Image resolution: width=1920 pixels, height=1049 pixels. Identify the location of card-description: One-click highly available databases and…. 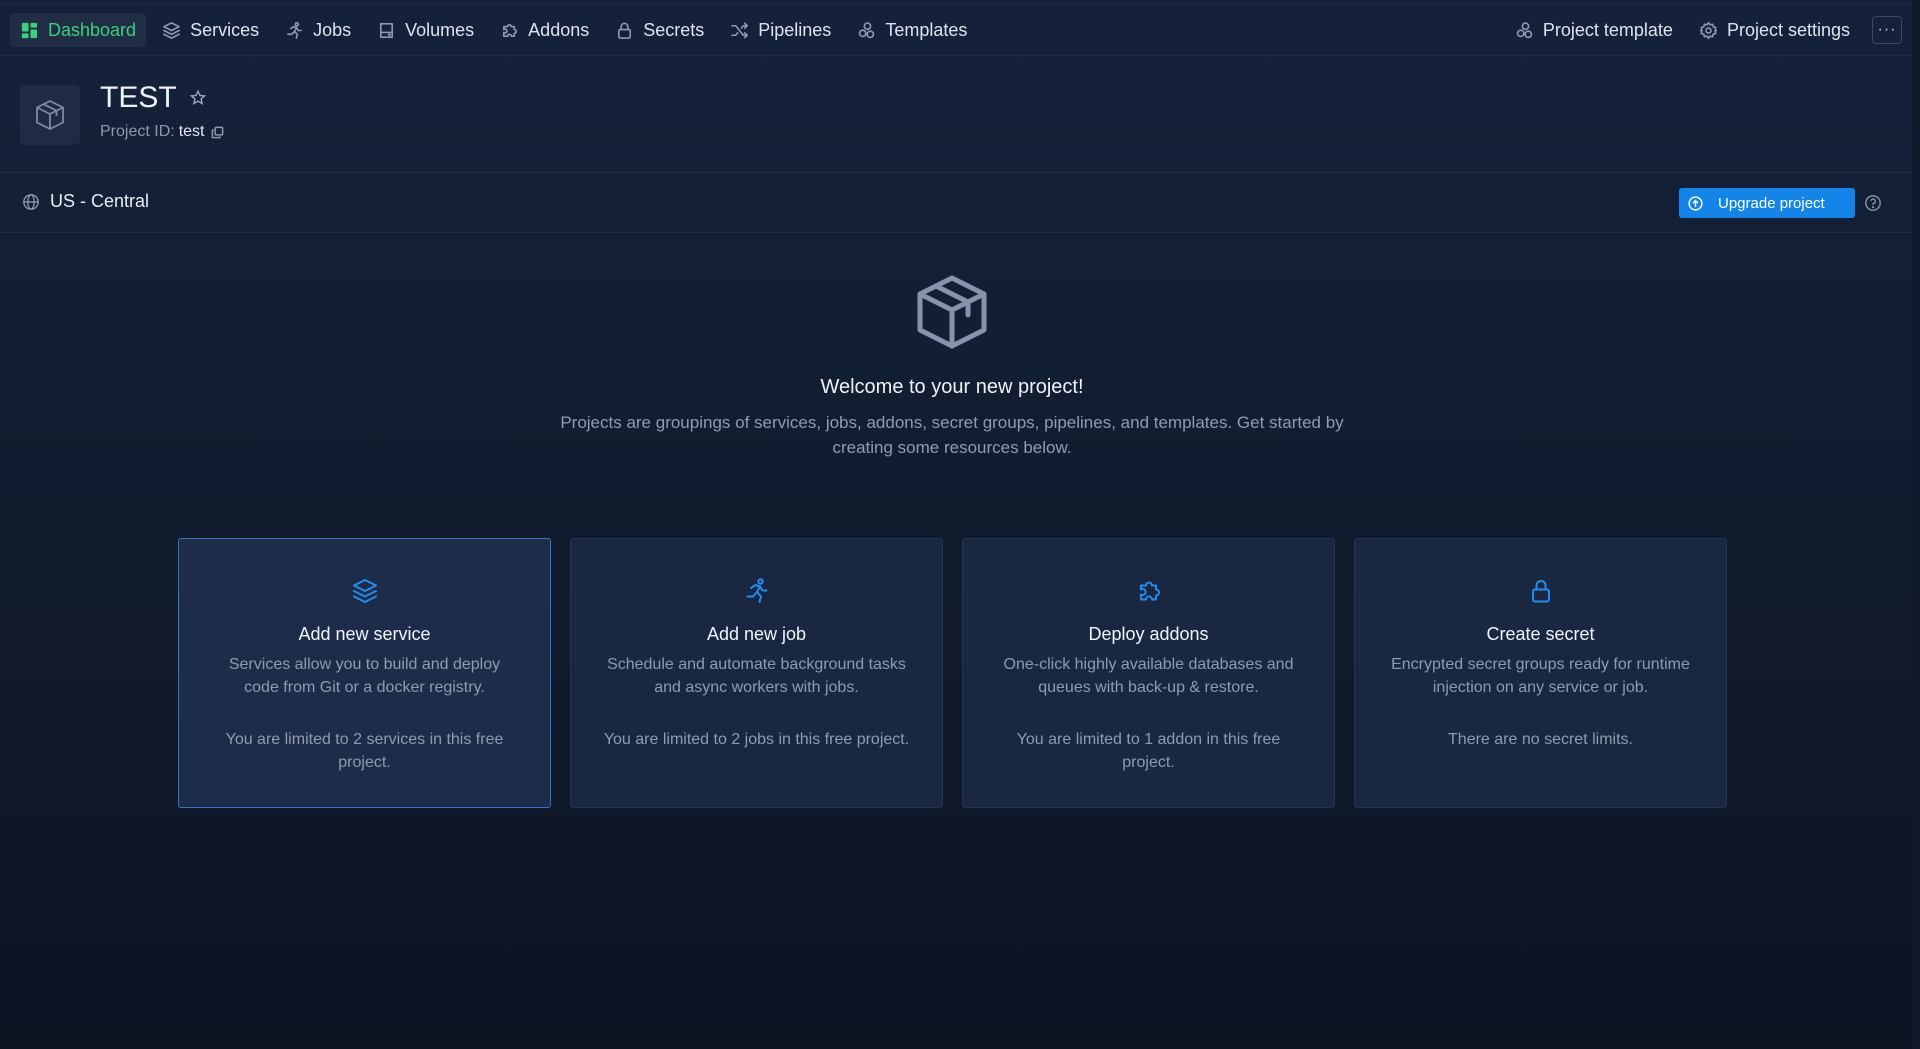
(1148, 676).